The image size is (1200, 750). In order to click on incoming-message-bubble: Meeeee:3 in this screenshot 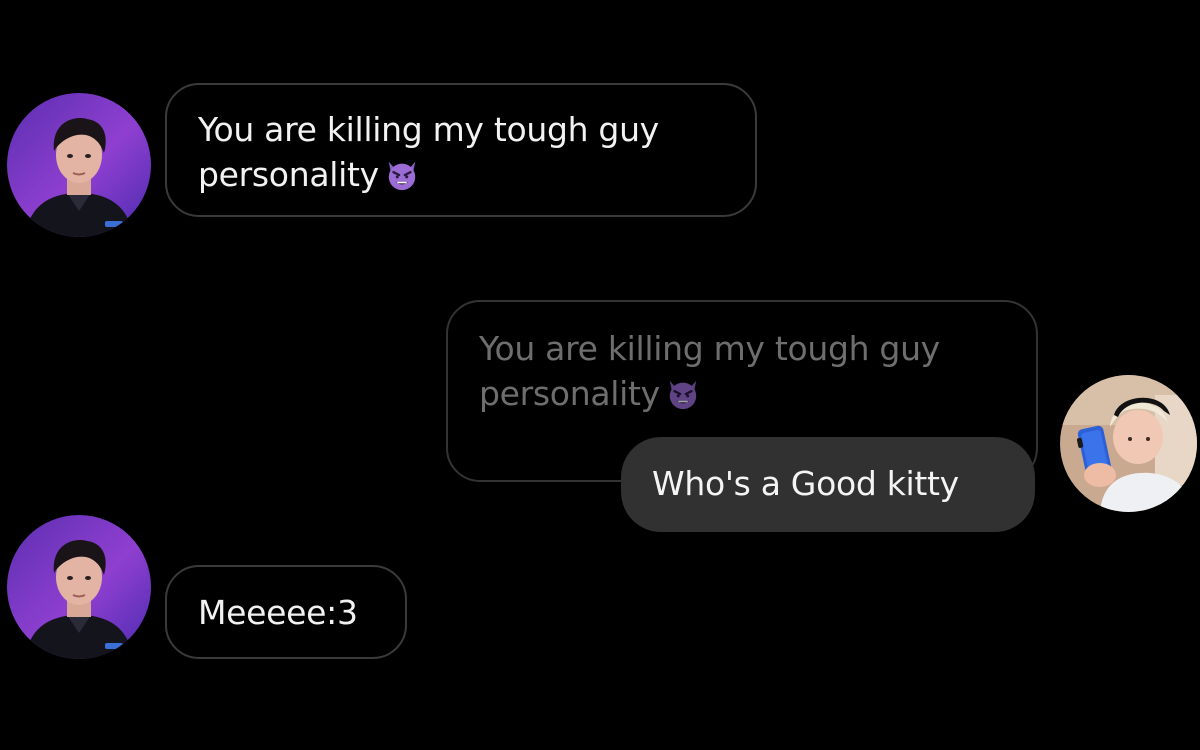, I will do `click(286, 612)`.